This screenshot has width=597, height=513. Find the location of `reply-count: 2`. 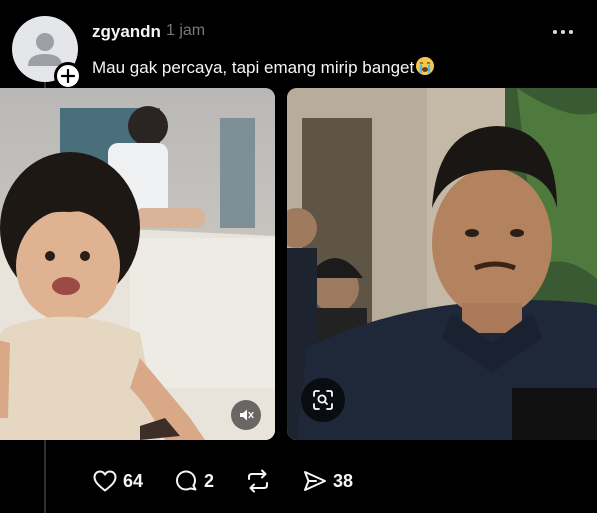

reply-count: 2 is located at coordinates (209, 480).